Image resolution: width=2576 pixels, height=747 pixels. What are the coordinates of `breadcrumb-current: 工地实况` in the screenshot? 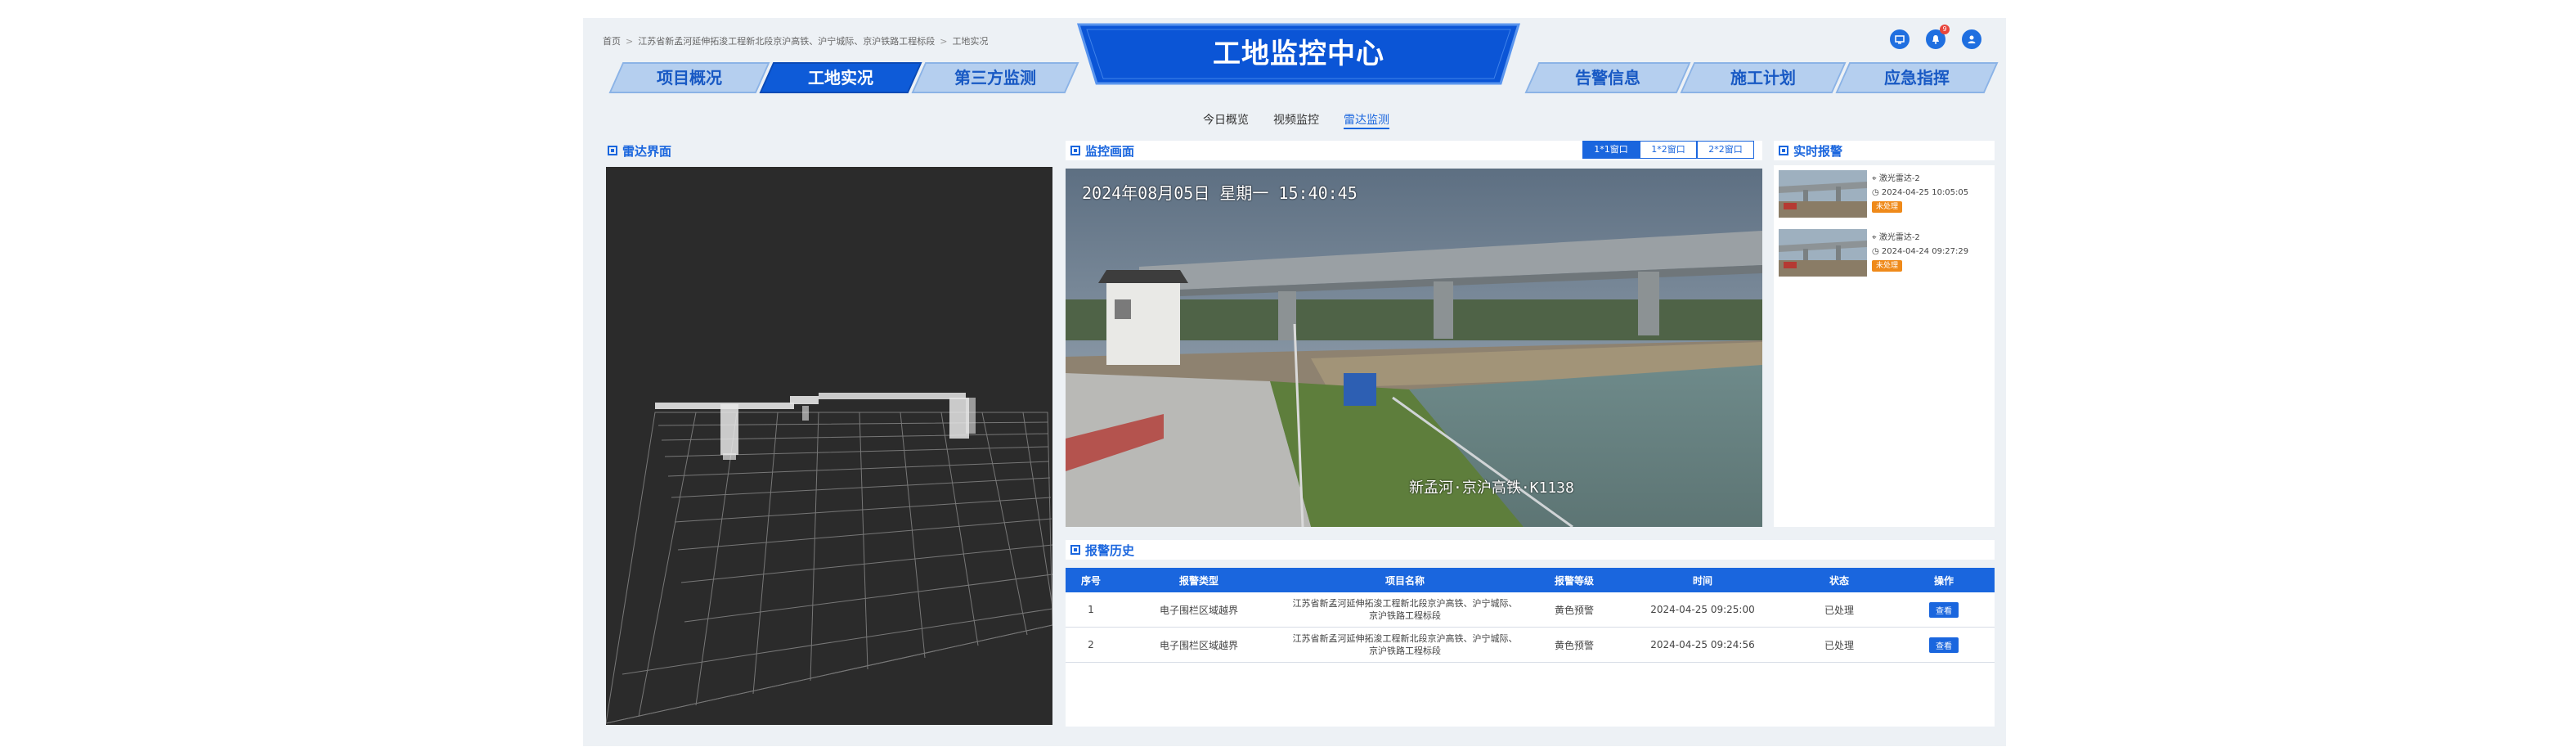 It's located at (970, 42).